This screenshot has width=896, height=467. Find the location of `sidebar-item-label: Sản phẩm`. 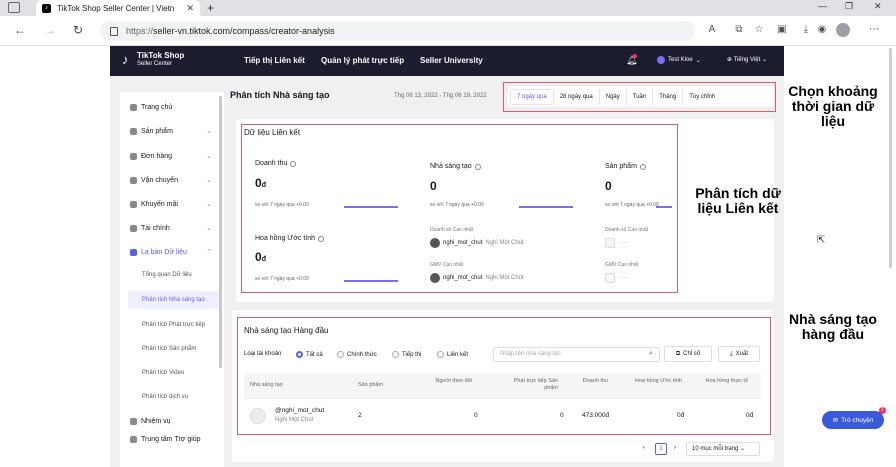

sidebar-item-label: Sản phẩm is located at coordinates (157, 131).